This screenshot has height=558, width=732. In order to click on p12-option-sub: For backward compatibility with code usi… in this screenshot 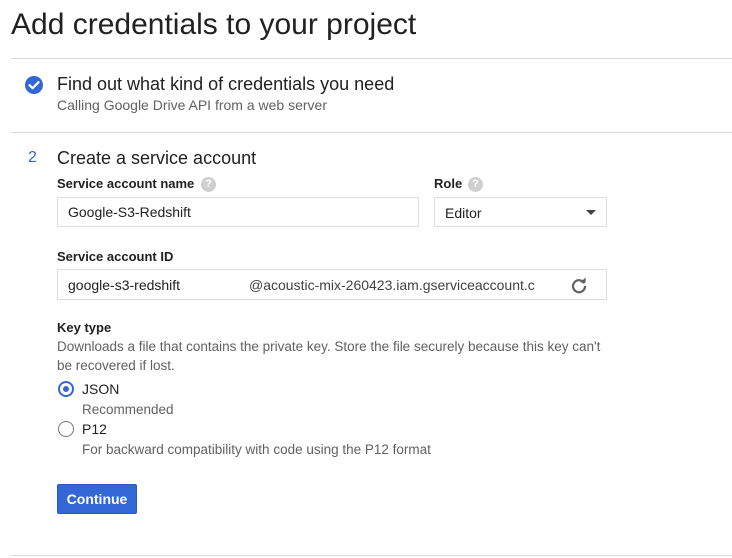, I will do `click(256, 449)`.